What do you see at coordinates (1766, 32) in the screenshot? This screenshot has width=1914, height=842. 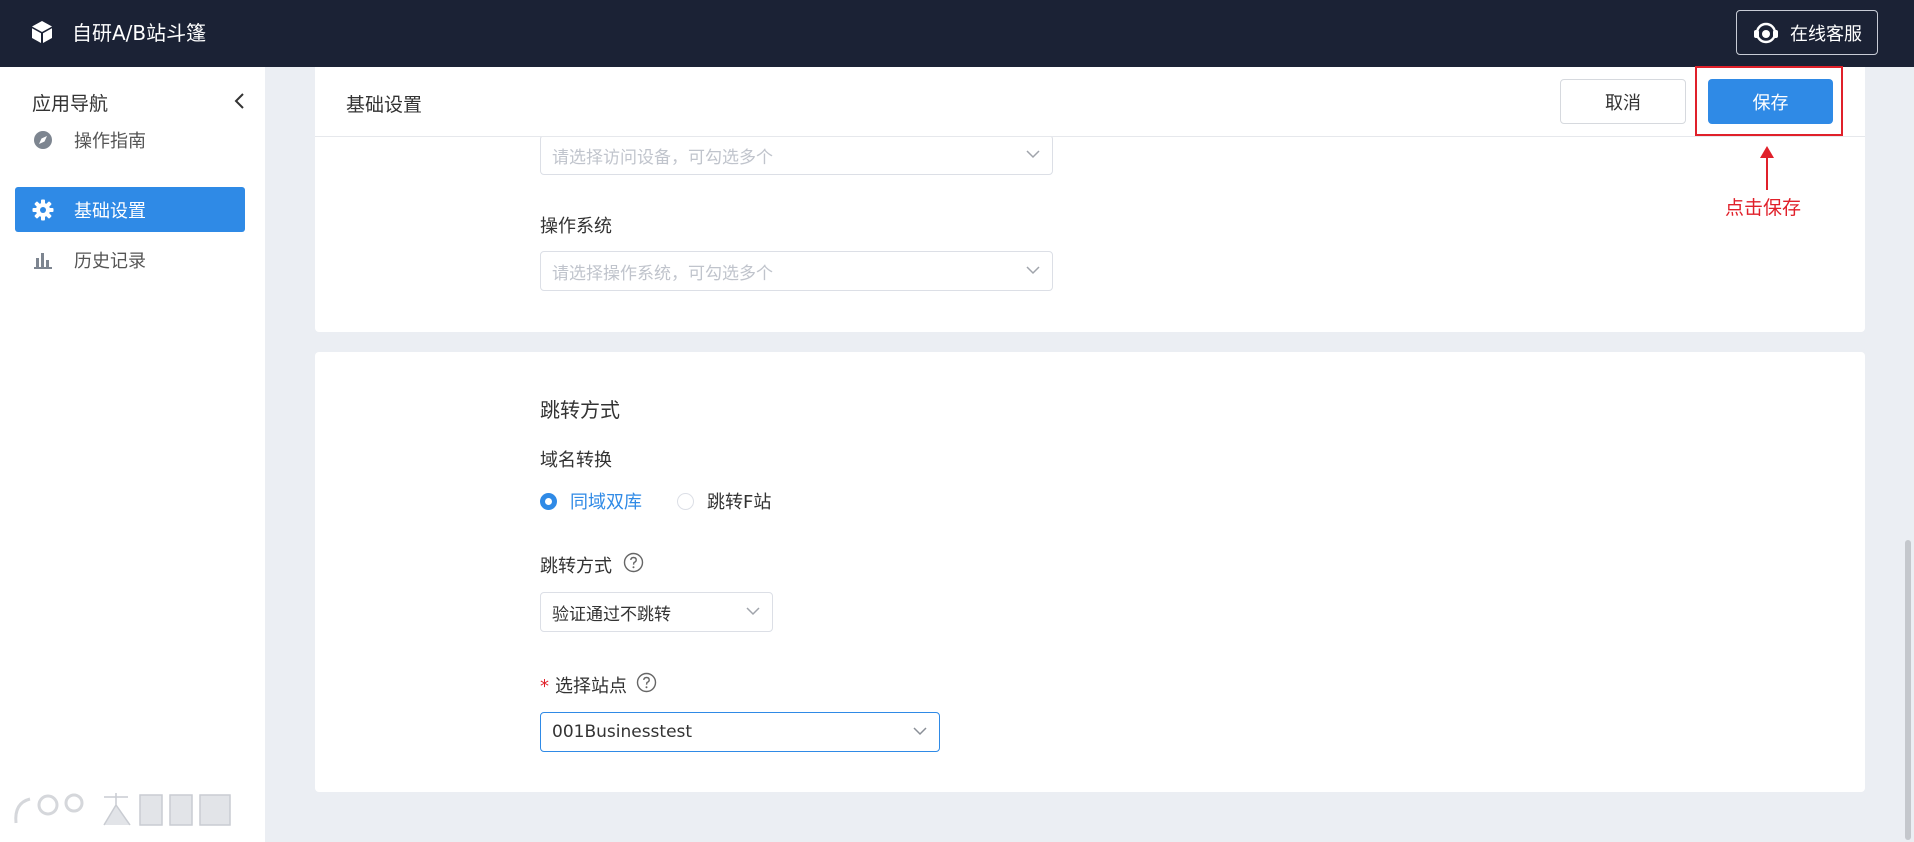 I see `headset-icon` at bounding box center [1766, 32].